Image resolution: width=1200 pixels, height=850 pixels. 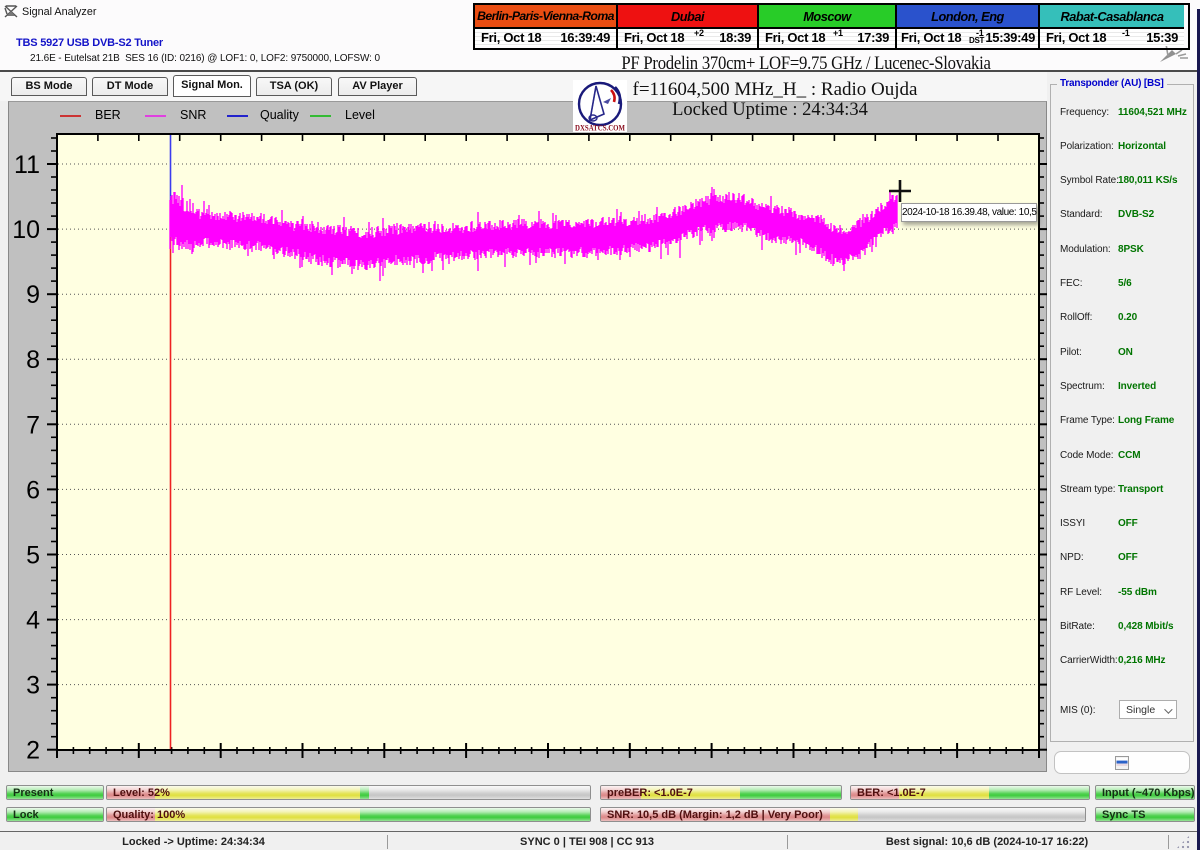 I want to click on svg-text: 2, so click(x=33, y=751).